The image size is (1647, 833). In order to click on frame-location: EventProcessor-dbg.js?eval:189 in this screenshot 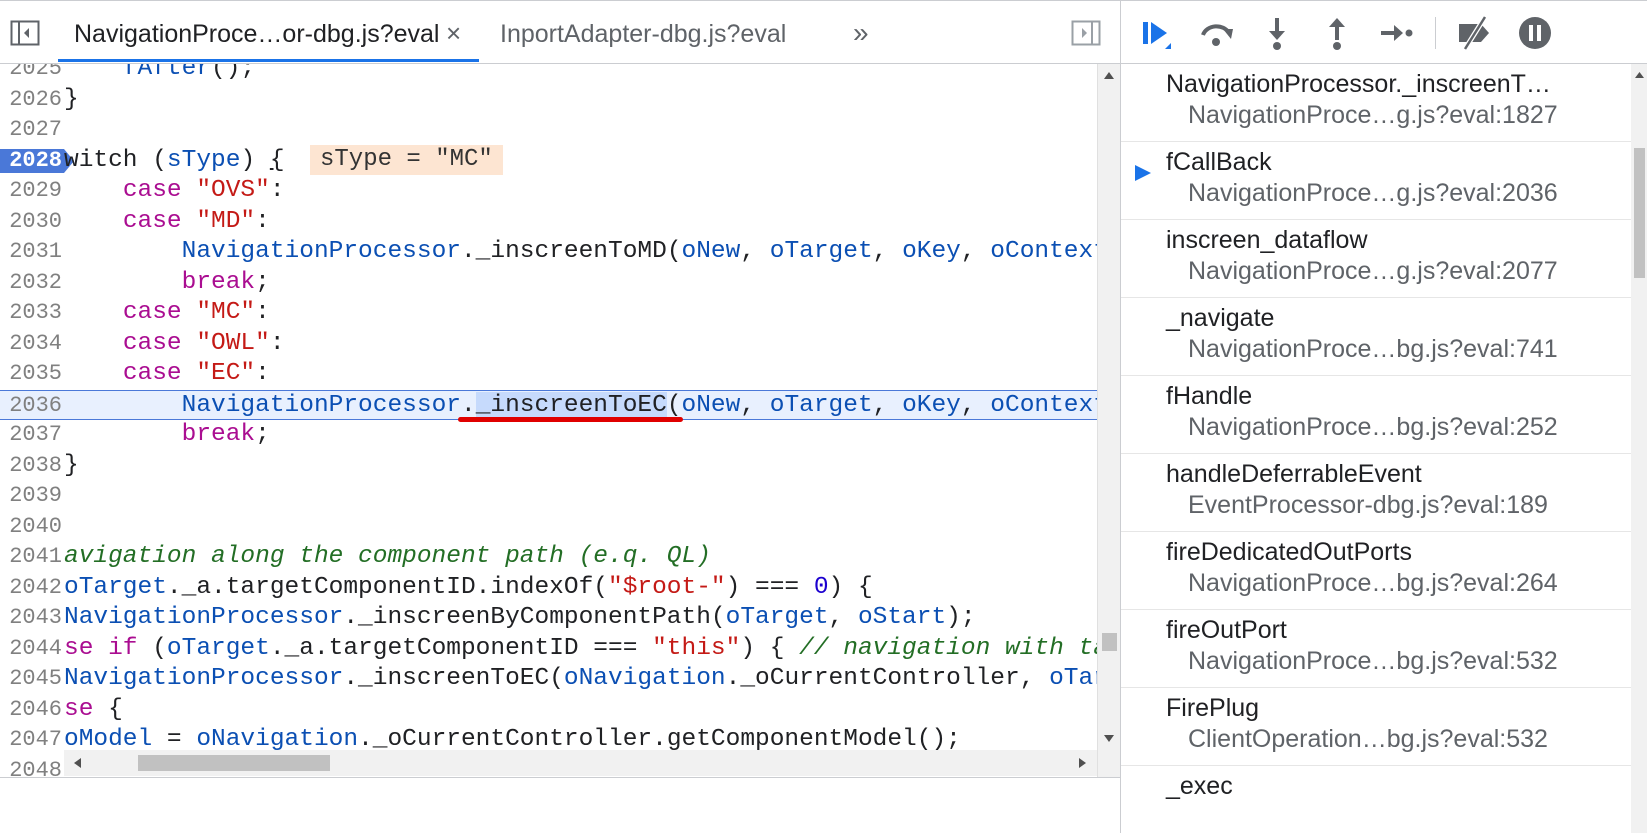, I will do `click(1368, 505)`.